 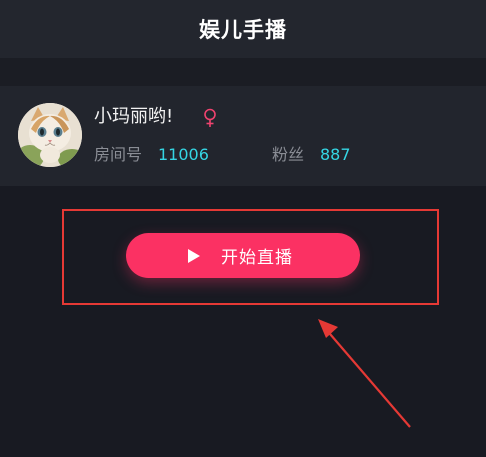 I want to click on female-icon, so click(x=210, y=117).